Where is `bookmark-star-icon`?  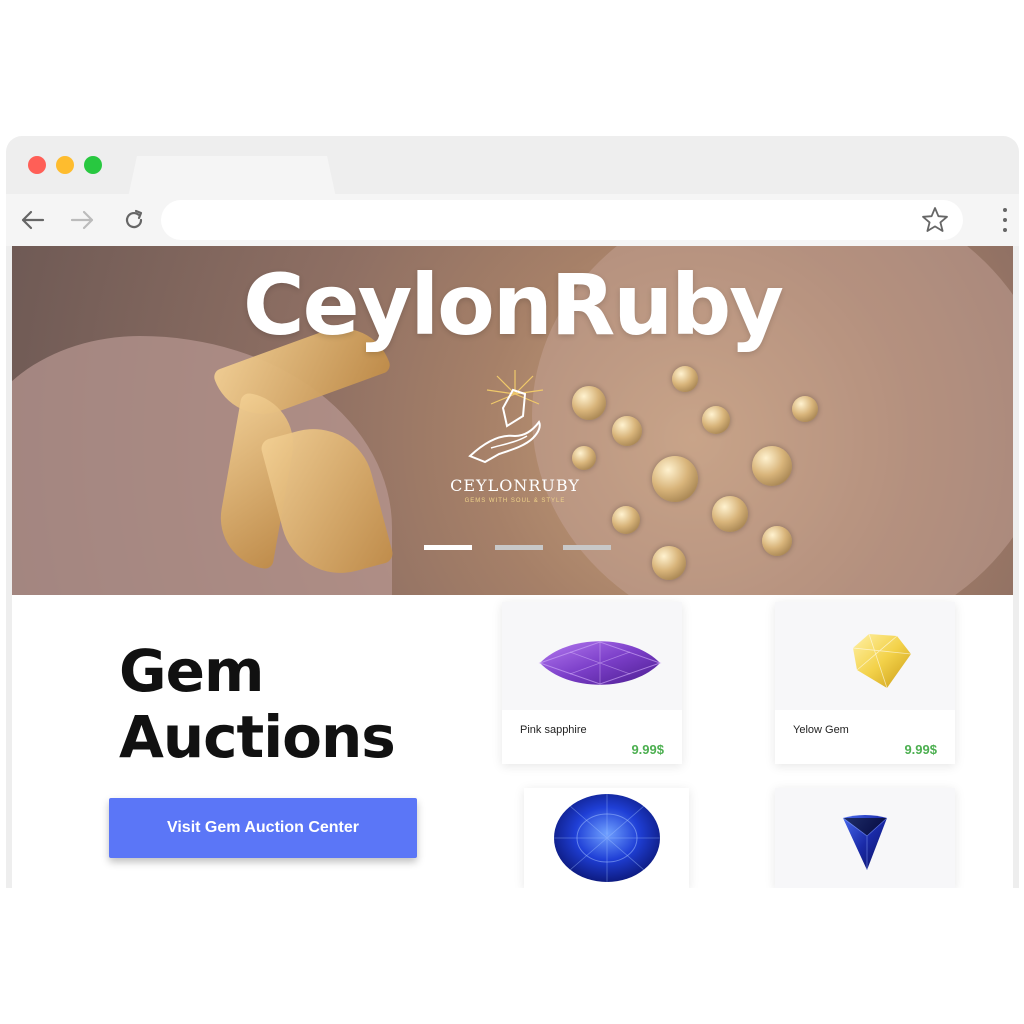 bookmark-star-icon is located at coordinates (935, 222).